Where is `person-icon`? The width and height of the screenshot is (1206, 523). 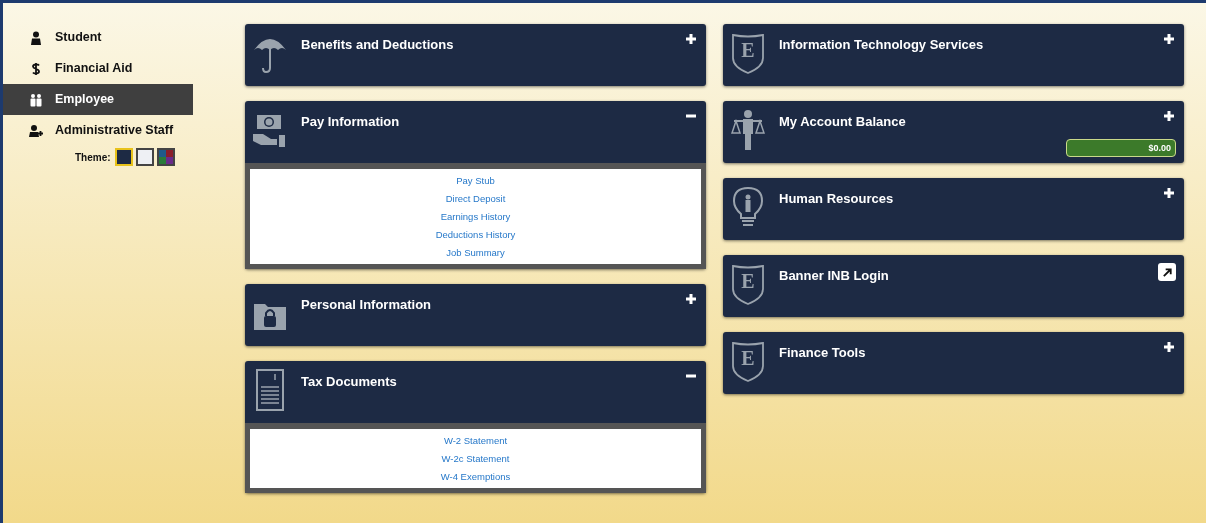 person-icon is located at coordinates (36, 37).